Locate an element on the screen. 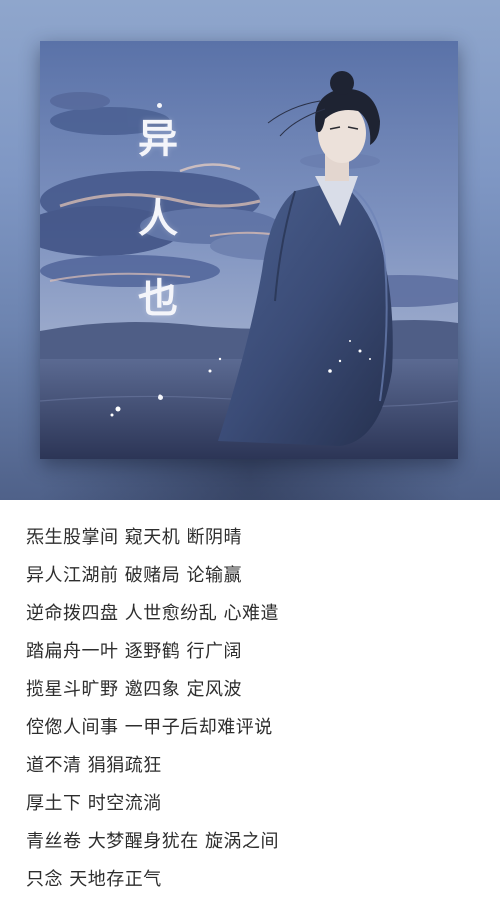 This screenshot has height=912, width=500. lyric-line: 倥偬人间事 一甲子后却难评说 is located at coordinates (149, 727).